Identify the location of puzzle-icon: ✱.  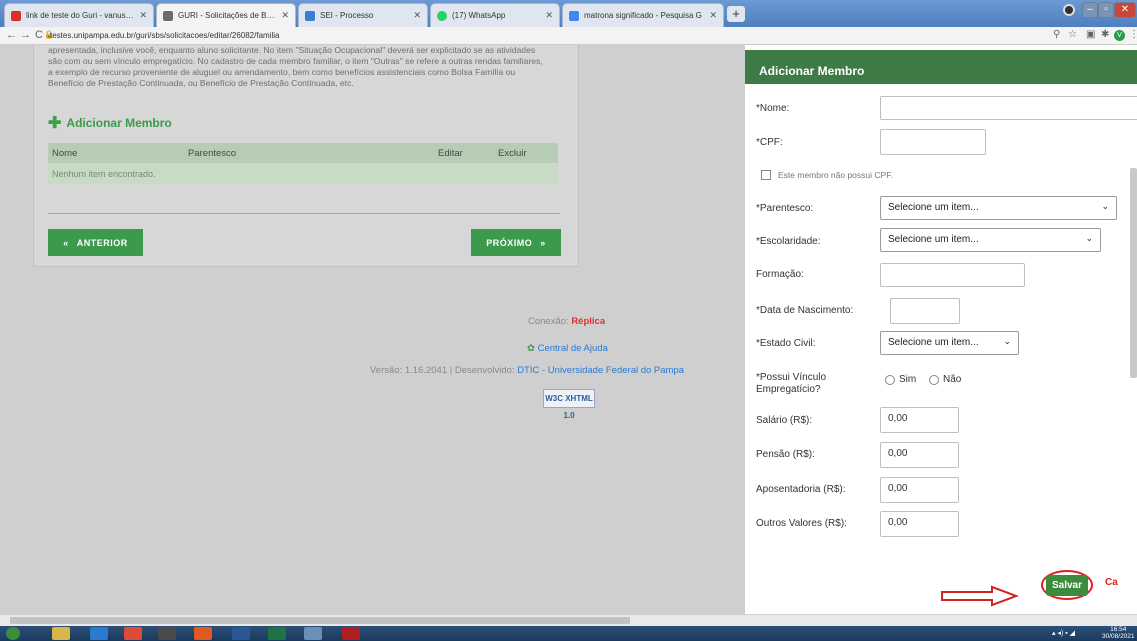
(1105, 34).